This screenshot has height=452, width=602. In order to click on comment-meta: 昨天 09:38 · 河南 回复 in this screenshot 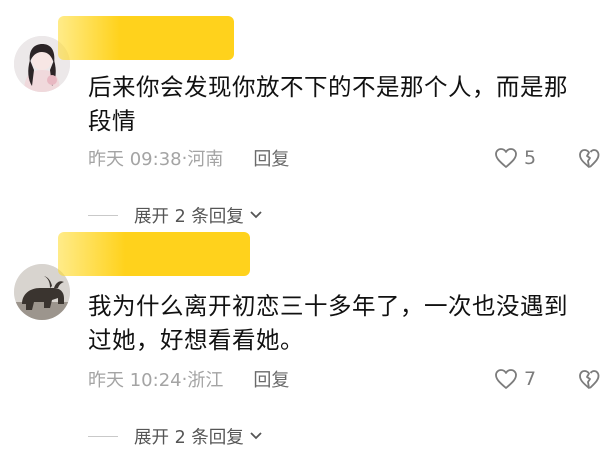, I will do `click(188, 158)`.